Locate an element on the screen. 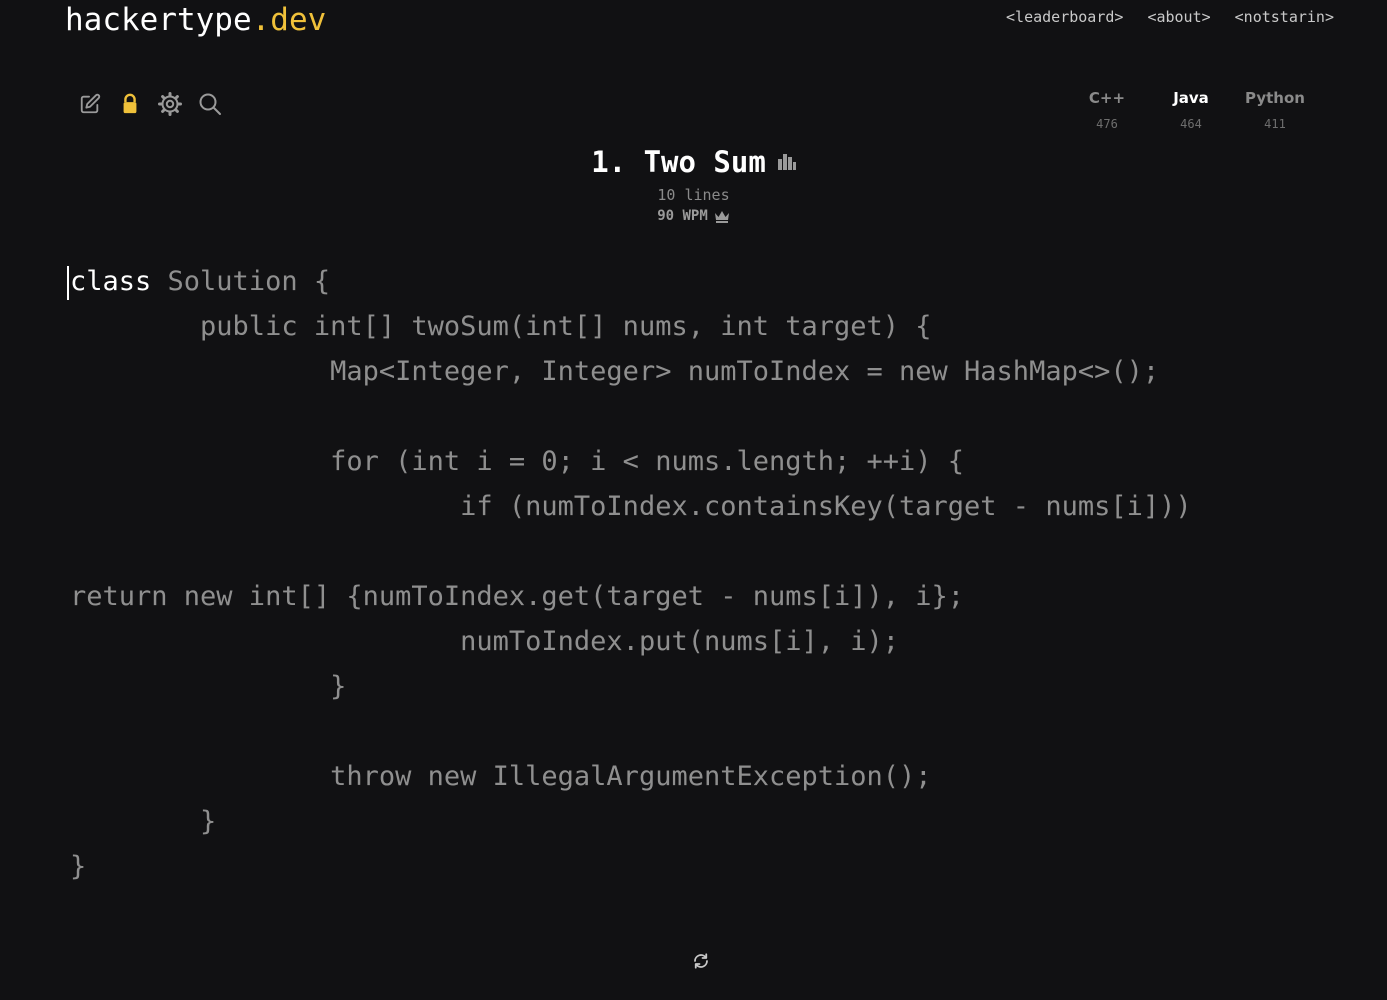  lang-name: Python is located at coordinates (1275, 98).